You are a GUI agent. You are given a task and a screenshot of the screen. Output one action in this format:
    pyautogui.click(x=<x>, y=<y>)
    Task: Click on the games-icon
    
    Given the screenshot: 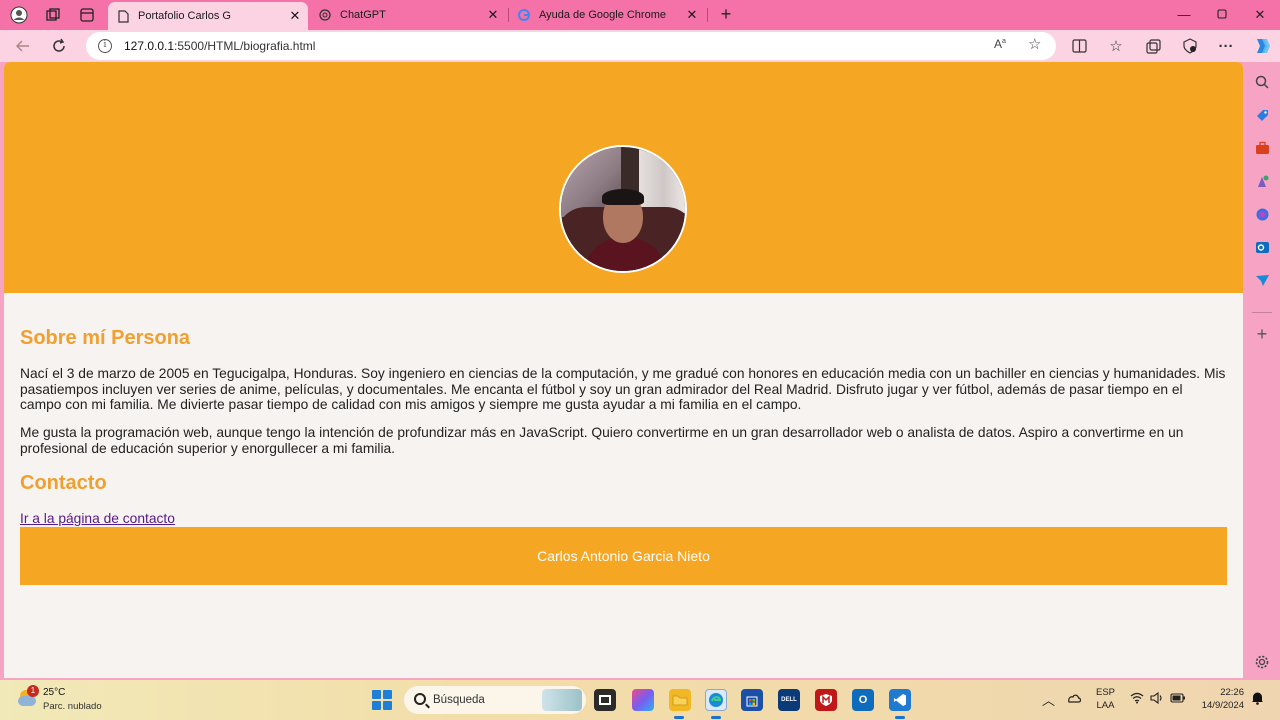 What is the action you would take?
    pyautogui.click(x=1262, y=181)
    